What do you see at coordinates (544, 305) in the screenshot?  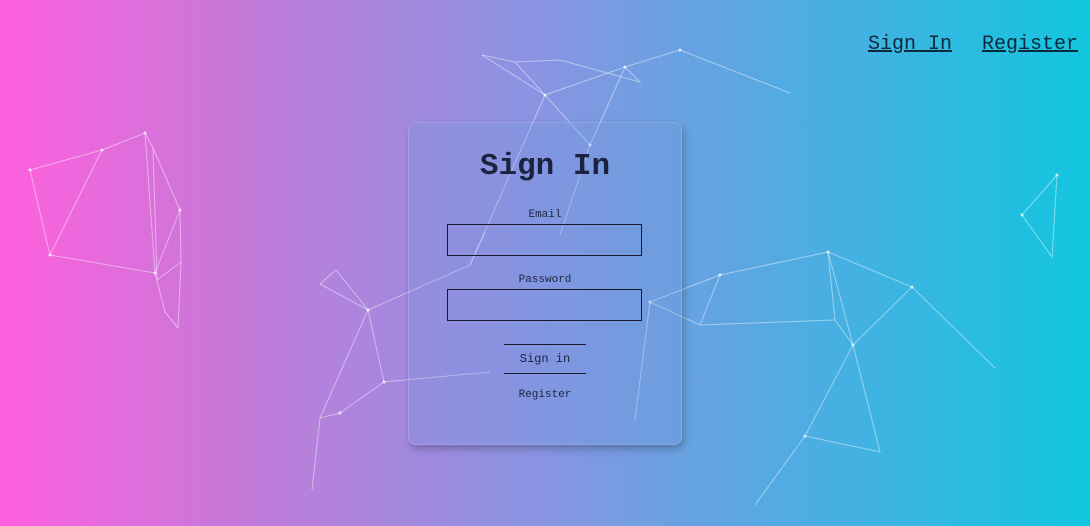 I see `password-field` at bounding box center [544, 305].